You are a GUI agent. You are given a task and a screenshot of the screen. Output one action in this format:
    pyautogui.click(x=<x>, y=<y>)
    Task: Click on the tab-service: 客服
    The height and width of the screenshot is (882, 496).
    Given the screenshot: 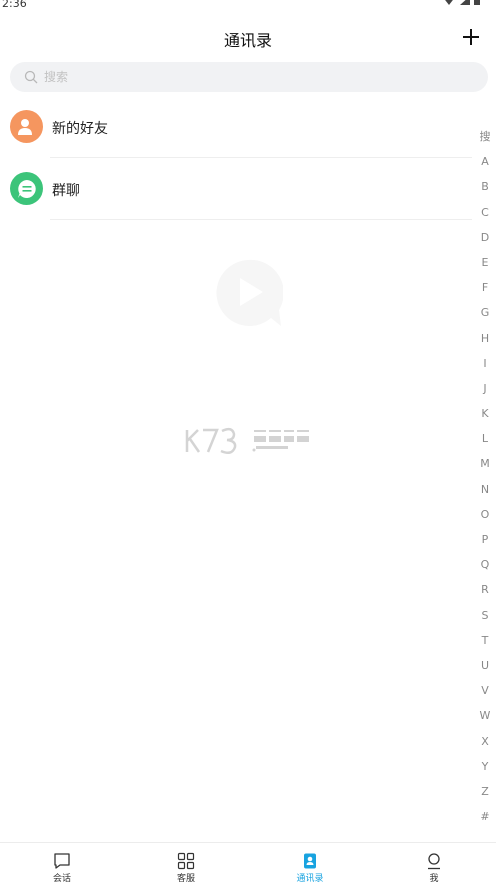 What is the action you would take?
    pyautogui.click(x=186, y=862)
    